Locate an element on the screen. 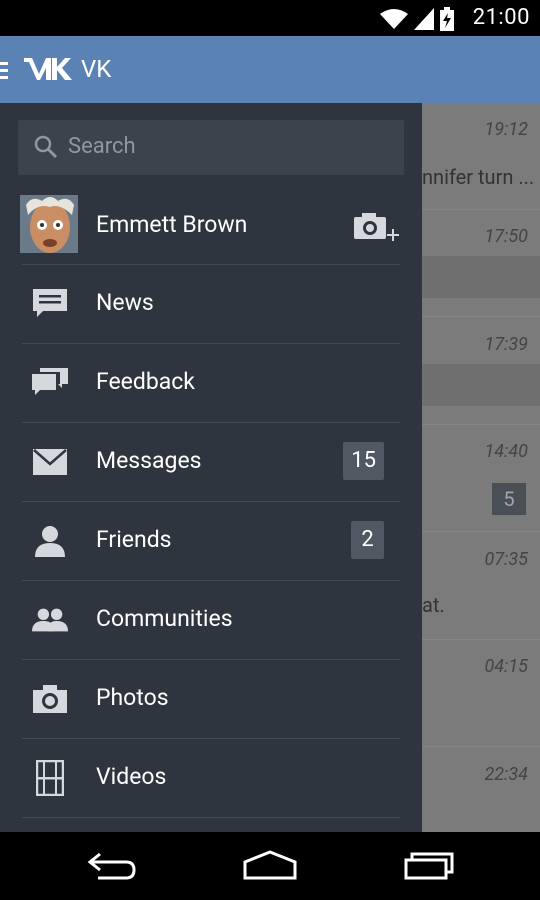  profile-item: Emmett Brown is located at coordinates (211, 226).